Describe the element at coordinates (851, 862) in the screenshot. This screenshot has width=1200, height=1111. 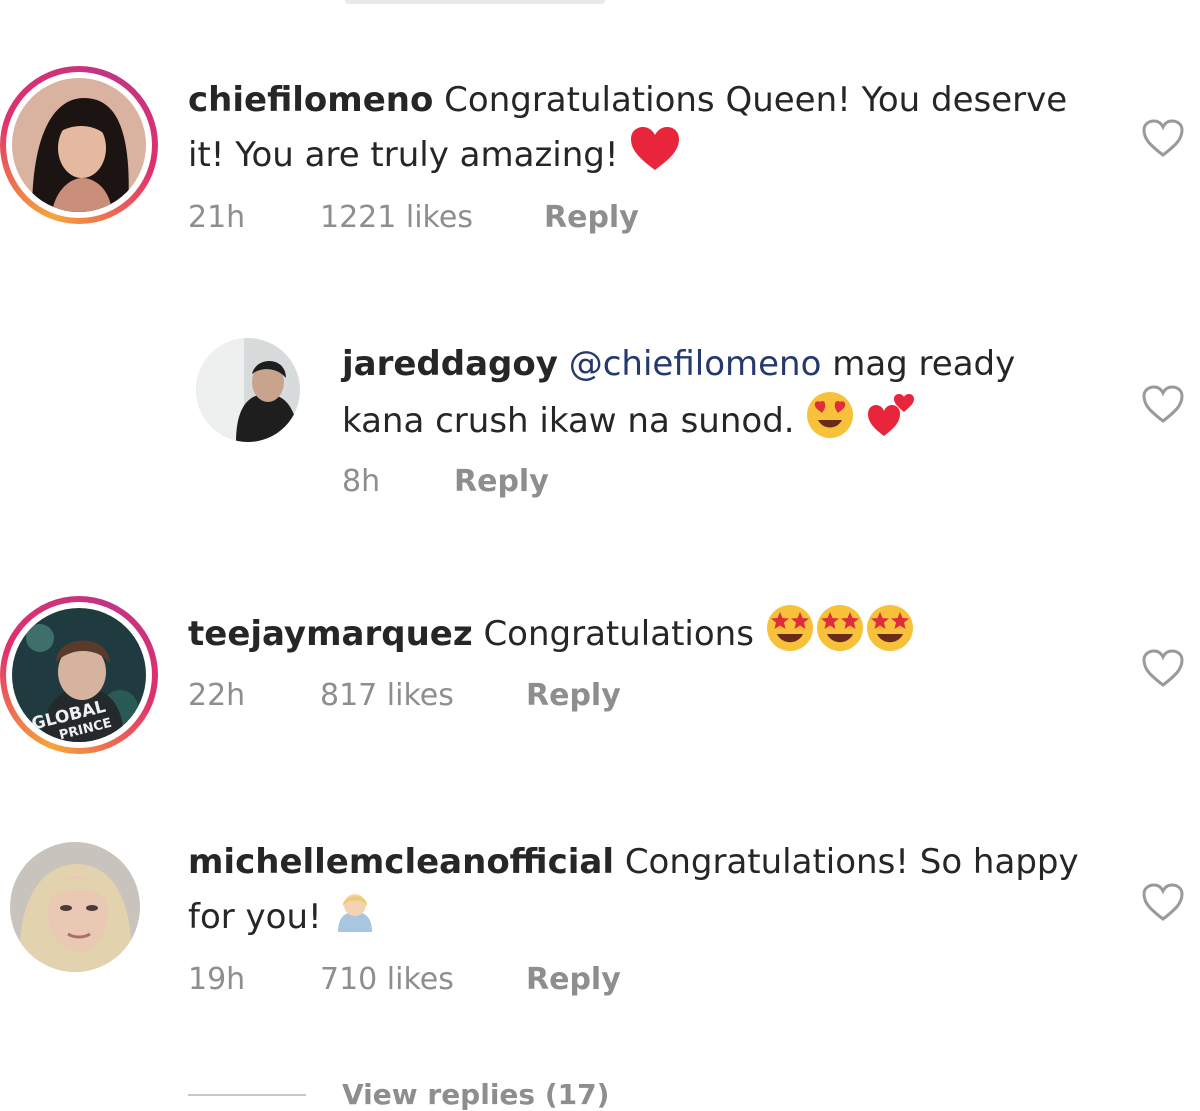
I see `comment-body: Congratulations! So happy` at that location.